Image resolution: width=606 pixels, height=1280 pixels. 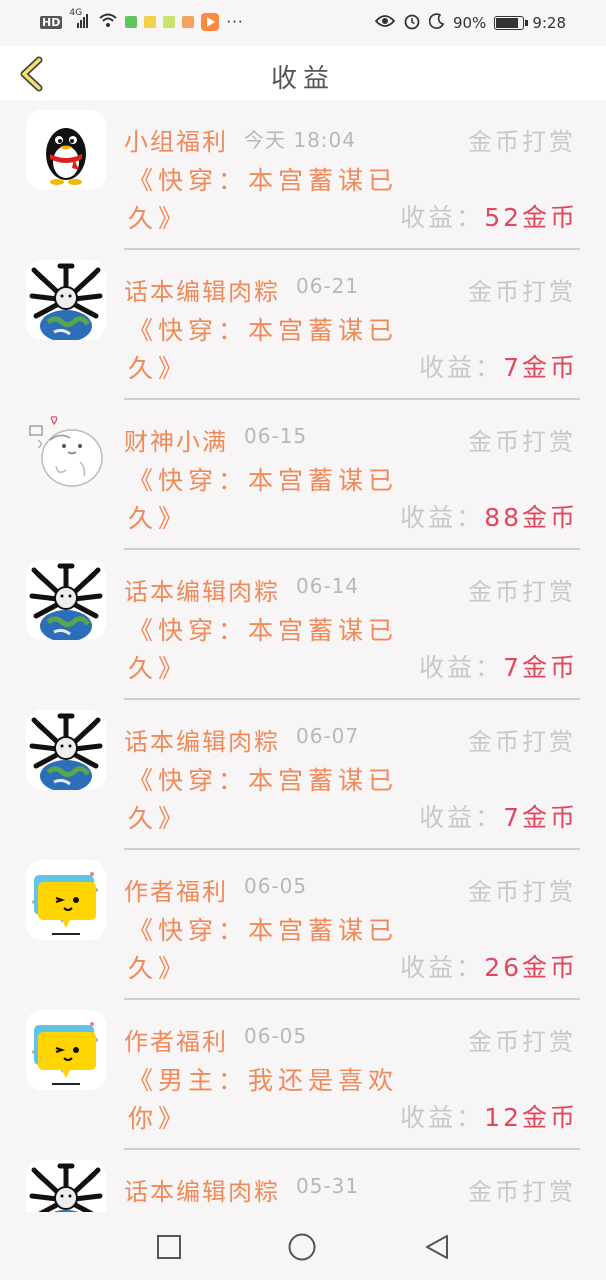 I want to click on system-nav-bar, so click(x=303, y=1246).